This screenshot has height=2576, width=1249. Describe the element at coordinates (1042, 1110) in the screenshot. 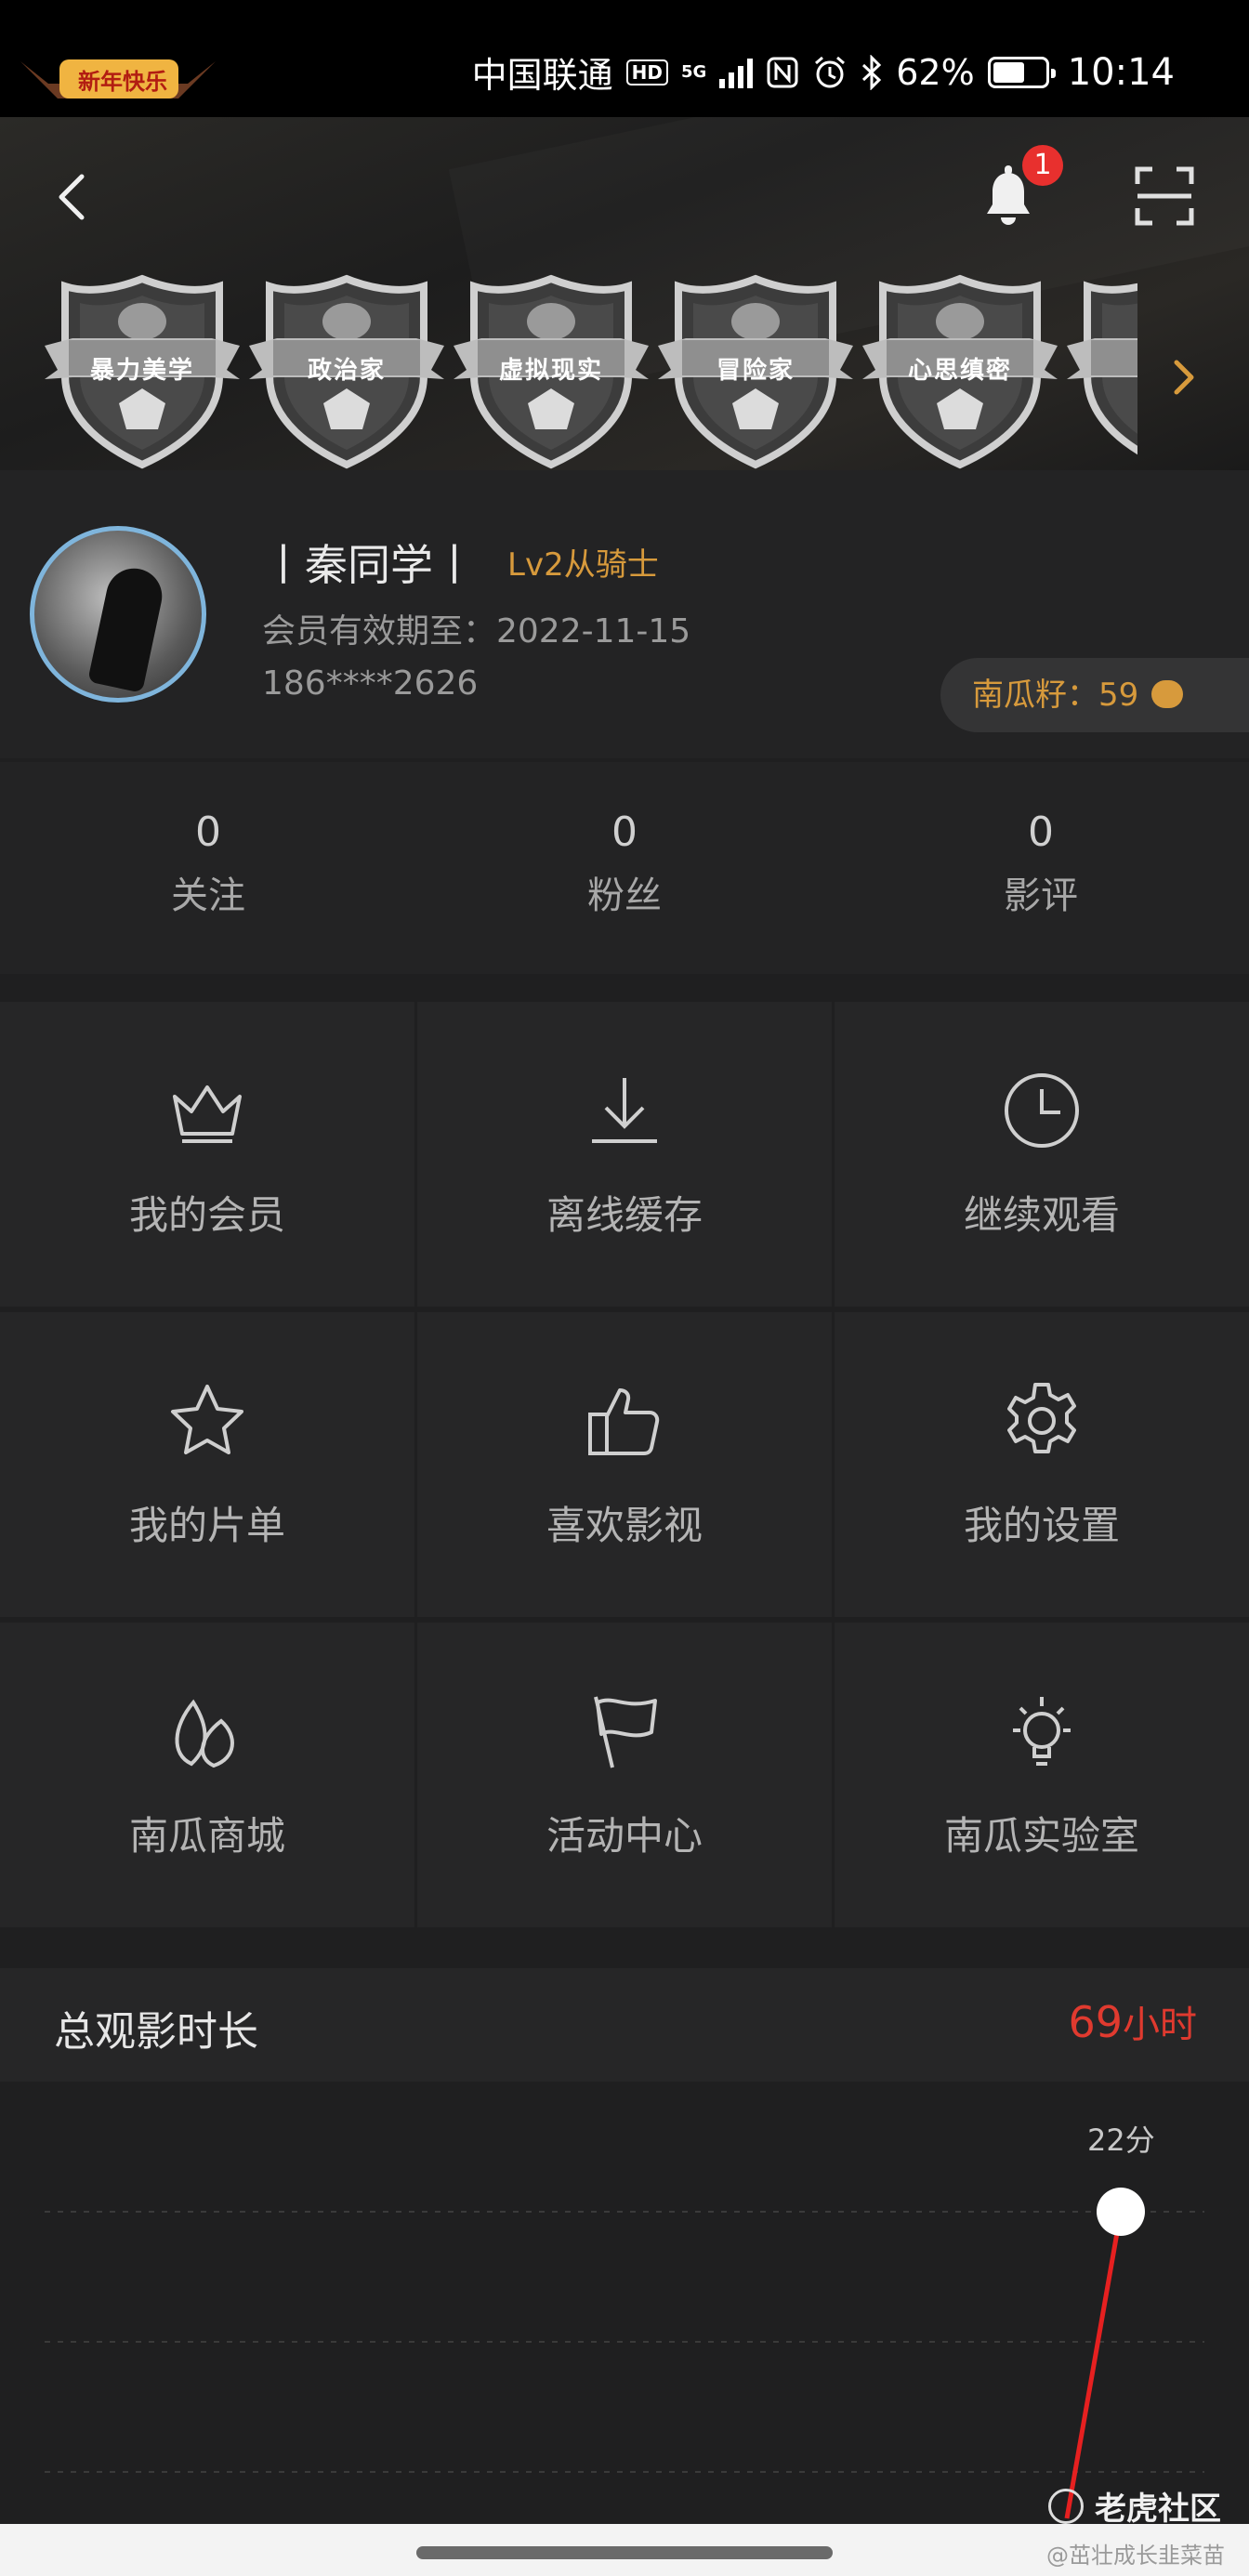

I see `clock-icon` at that location.